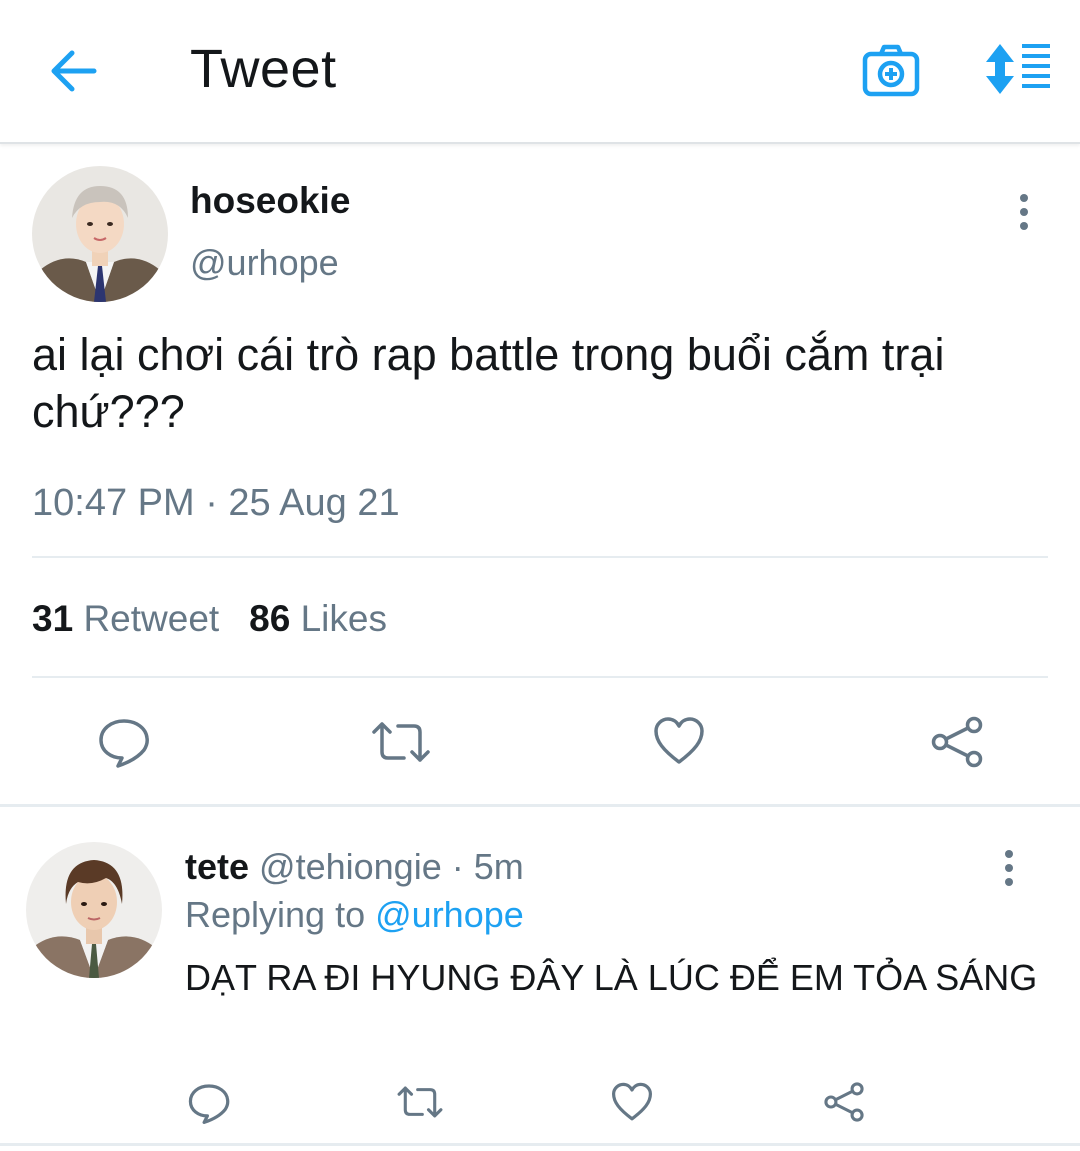 Image resolution: width=1080 pixels, height=1151 pixels. I want to click on reply-retweet-button, so click(420, 1102).